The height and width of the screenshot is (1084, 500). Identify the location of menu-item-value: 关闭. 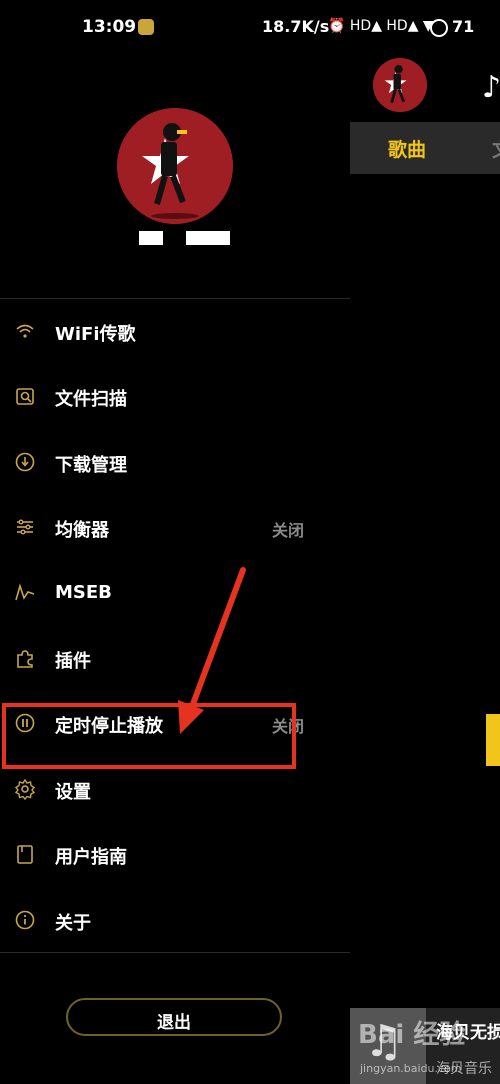
(287, 530).